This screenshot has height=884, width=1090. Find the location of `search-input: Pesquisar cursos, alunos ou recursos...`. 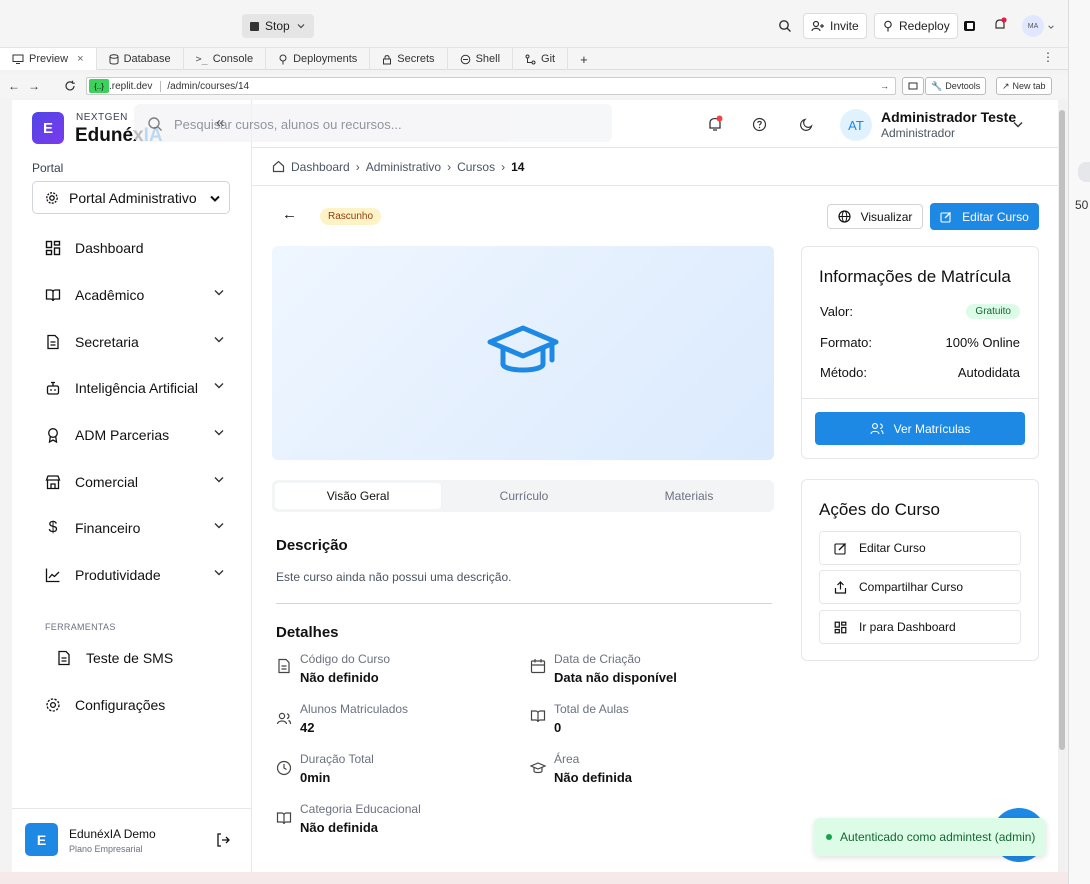

search-input: Pesquisar cursos, alunos ou recursos... is located at coordinates (288, 124).